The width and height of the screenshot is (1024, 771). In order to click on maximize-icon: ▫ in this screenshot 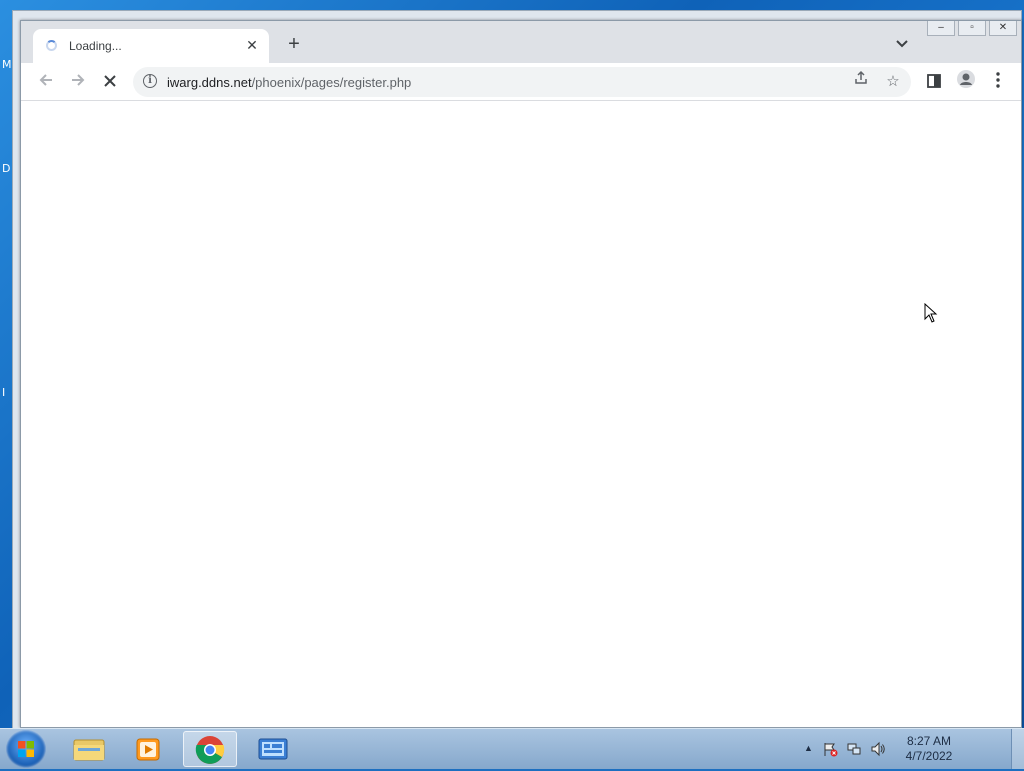, I will do `click(972, 28)`.